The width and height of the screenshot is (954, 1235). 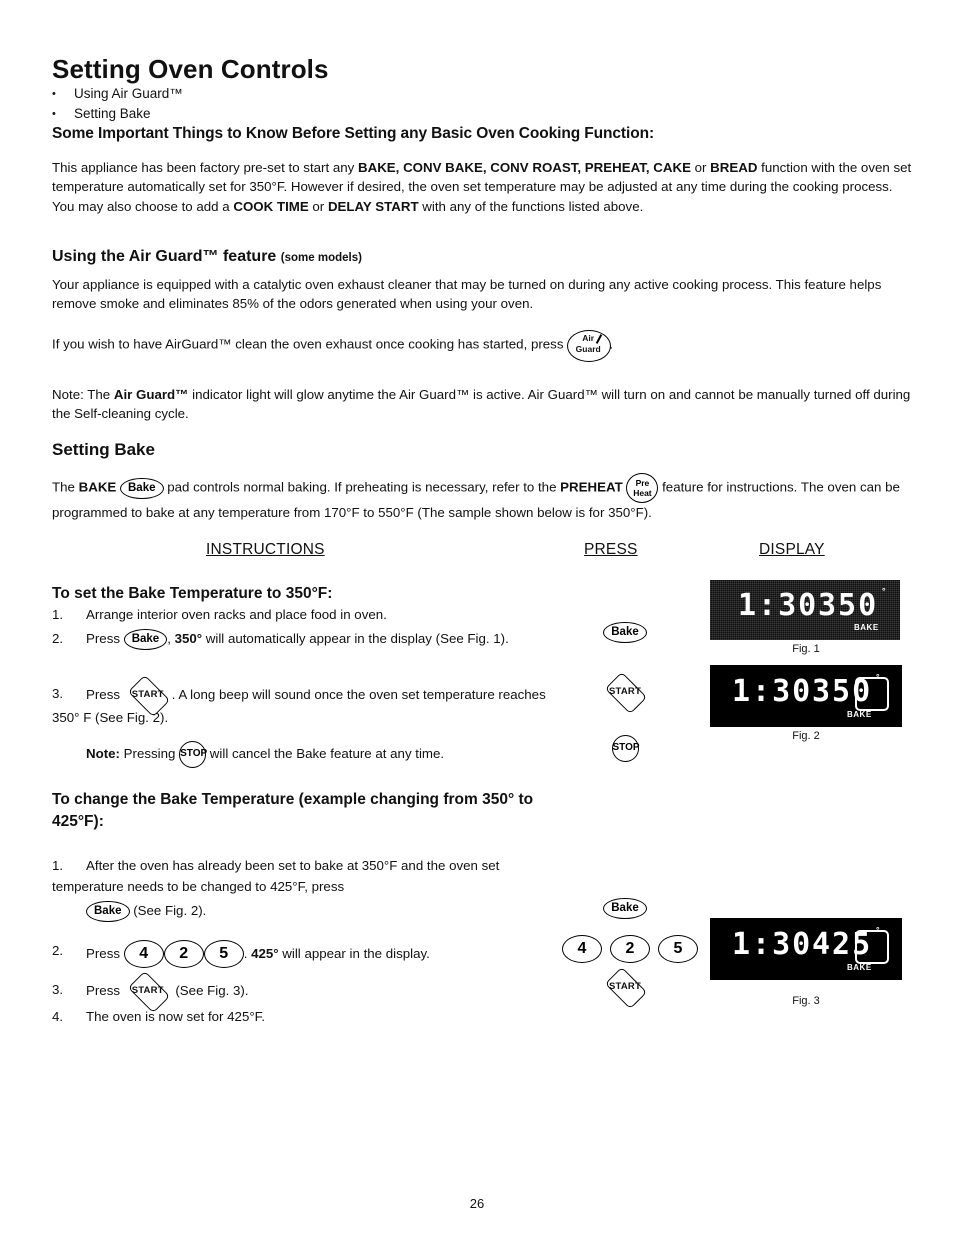 I want to click on step-note-text-1: Pressing, so click(x=149, y=754).